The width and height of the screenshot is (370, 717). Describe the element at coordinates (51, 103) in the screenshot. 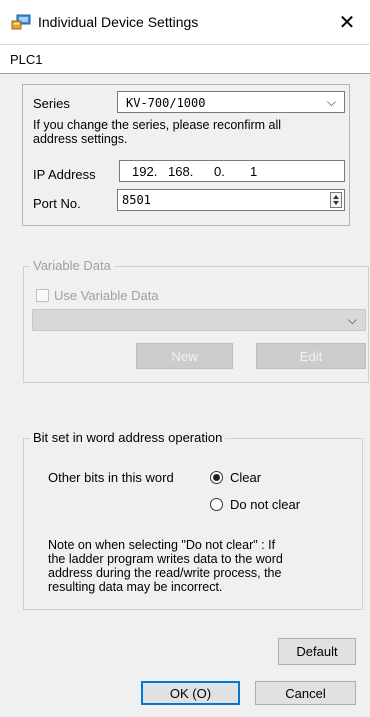

I see `series-label: Series` at that location.